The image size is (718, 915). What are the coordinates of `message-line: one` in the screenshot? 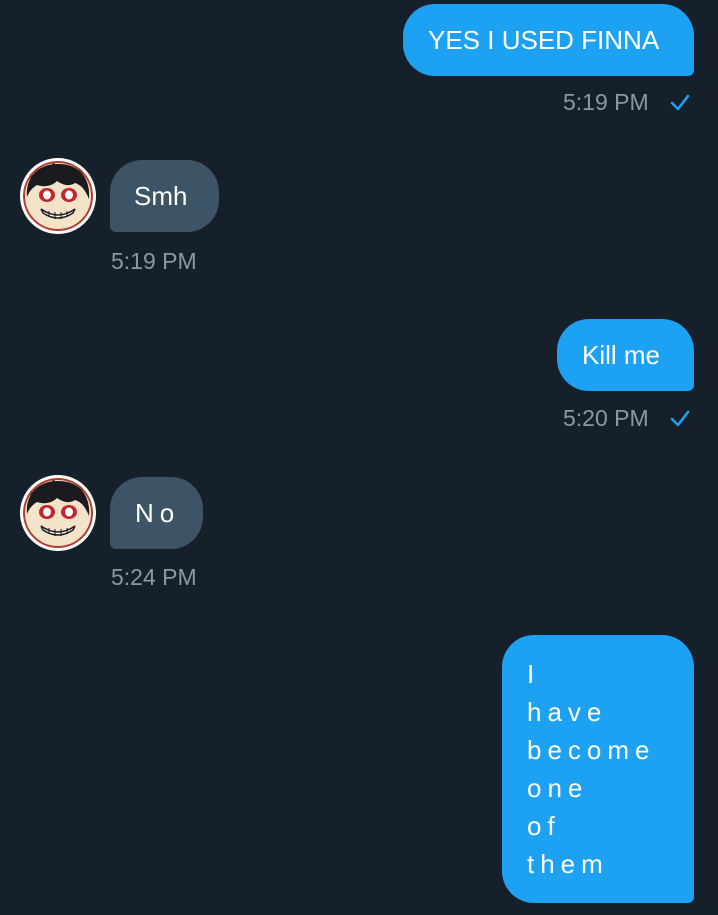 It's located at (558, 788).